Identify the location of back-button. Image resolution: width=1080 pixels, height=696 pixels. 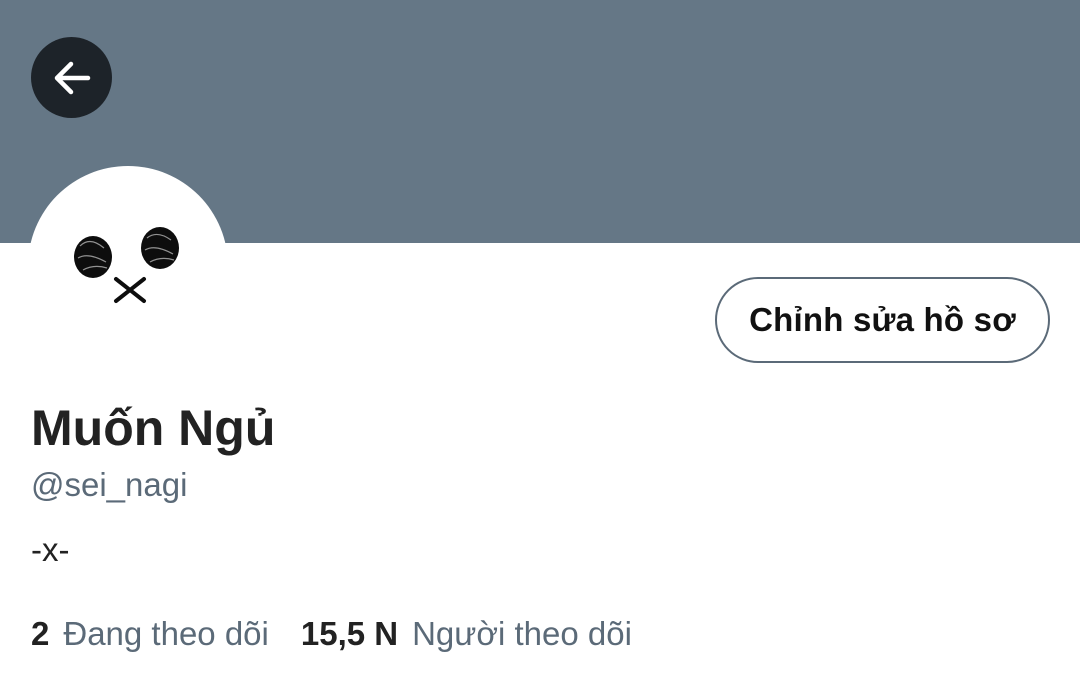
(71, 77).